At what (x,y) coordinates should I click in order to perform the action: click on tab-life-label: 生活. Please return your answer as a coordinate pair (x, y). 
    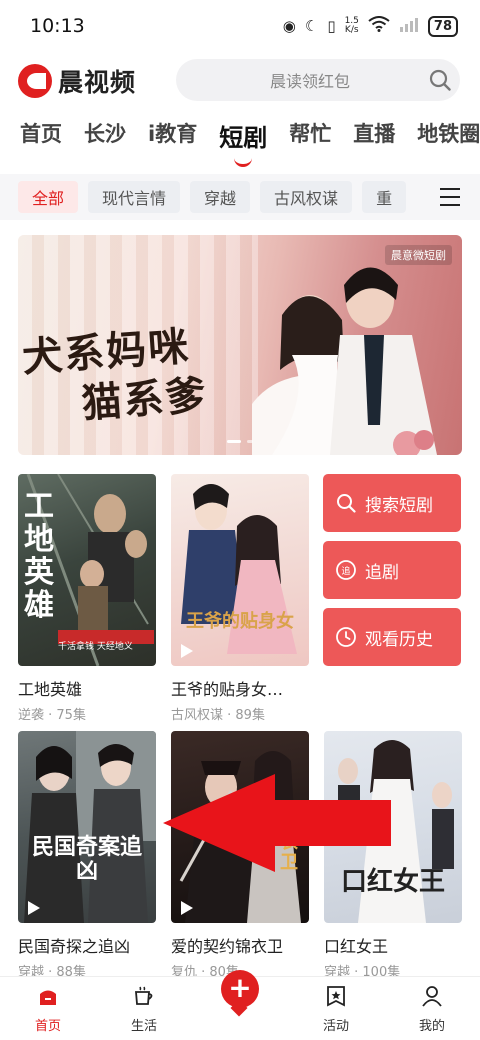
    Looking at the image, I should click on (143, 1026).